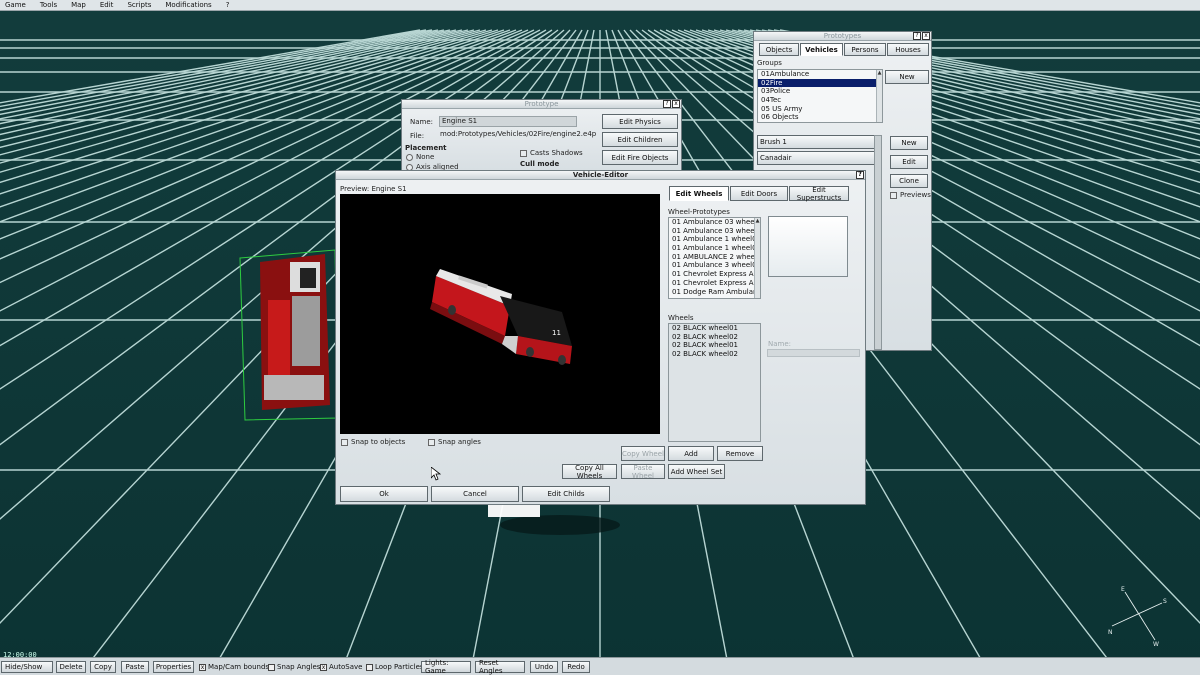 This screenshot has height=675, width=1200. I want to click on wheel-preview-box, so click(808, 246).